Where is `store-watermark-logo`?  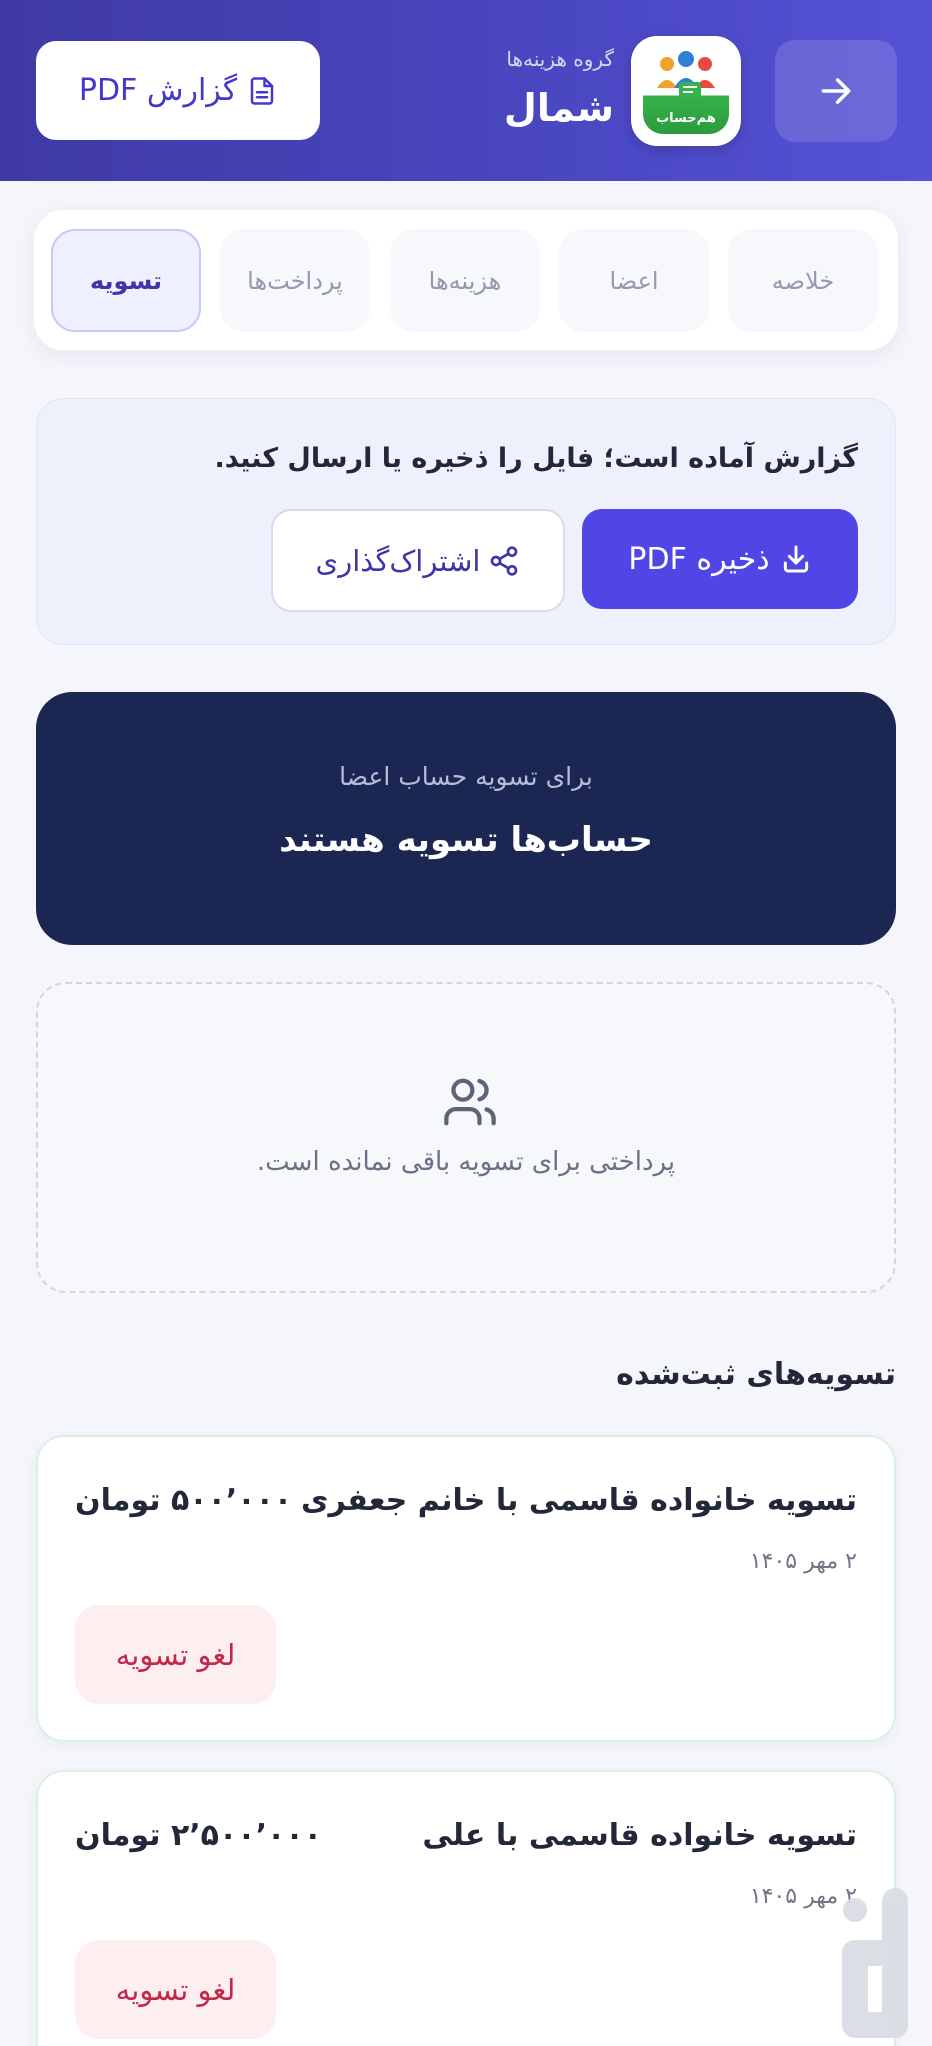 store-watermark-logo is located at coordinates (875, 1963).